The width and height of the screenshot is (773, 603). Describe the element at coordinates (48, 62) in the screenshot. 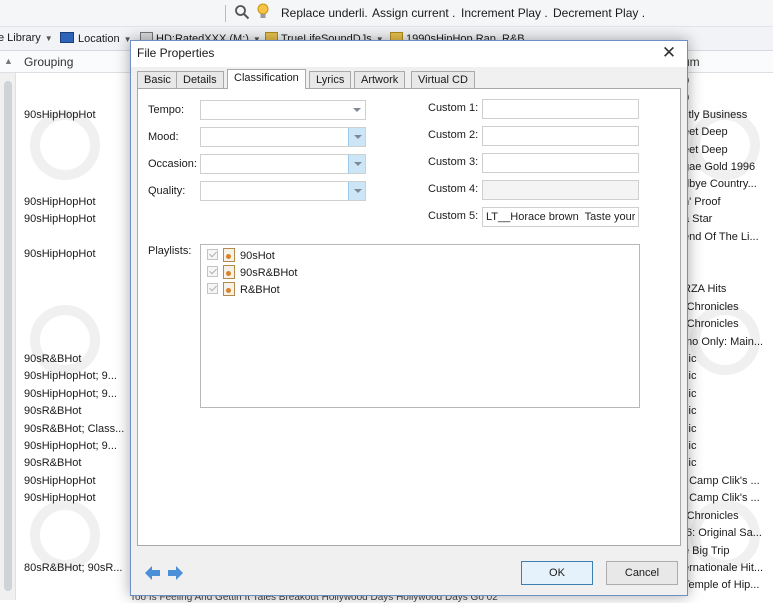

I see `column-grouping: Grouping` at that location.